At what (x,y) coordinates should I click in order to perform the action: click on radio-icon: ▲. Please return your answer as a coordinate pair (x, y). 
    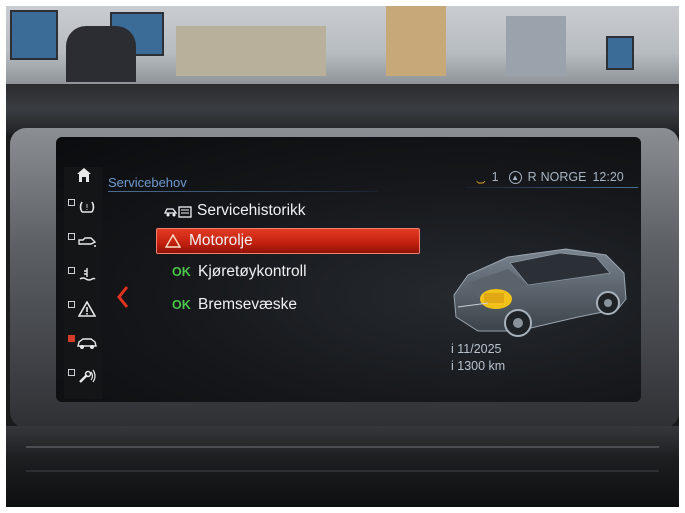
    Looking at the image, I should click on (515, 177).